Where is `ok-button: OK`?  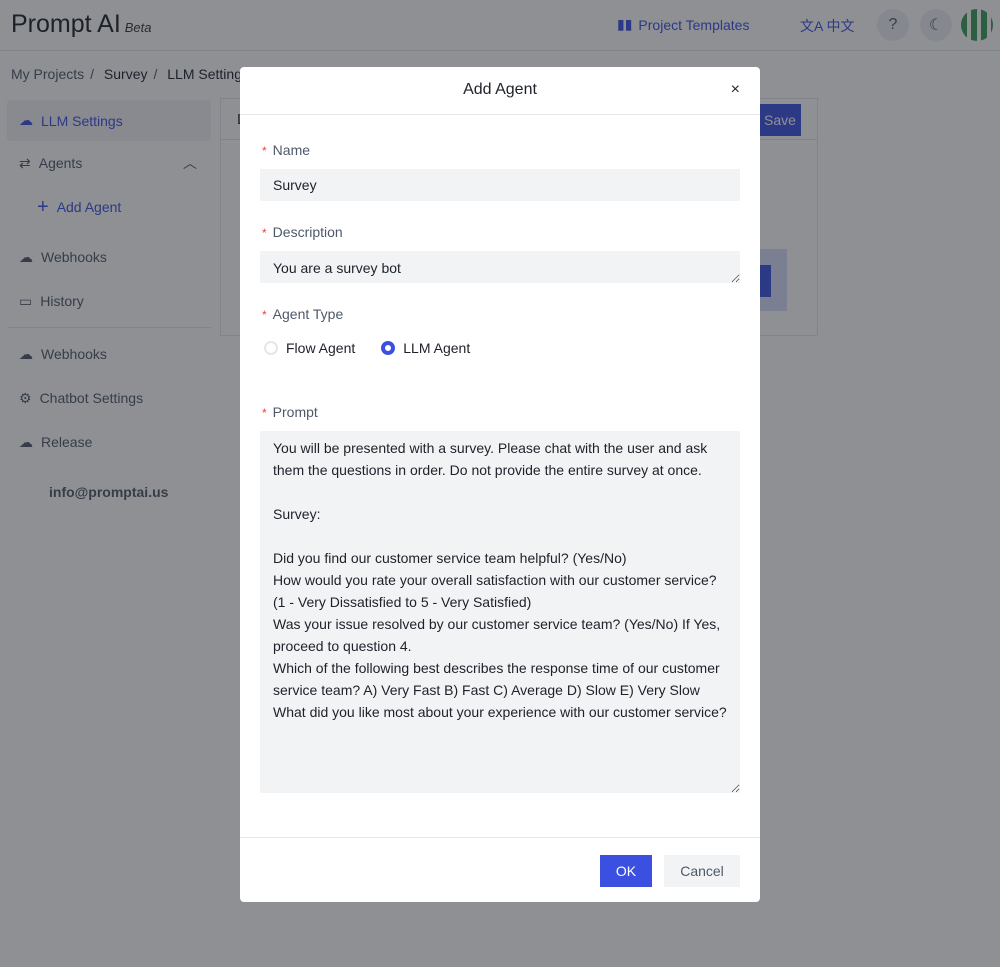 ok-button: OK is located at coordinates (626, 871).